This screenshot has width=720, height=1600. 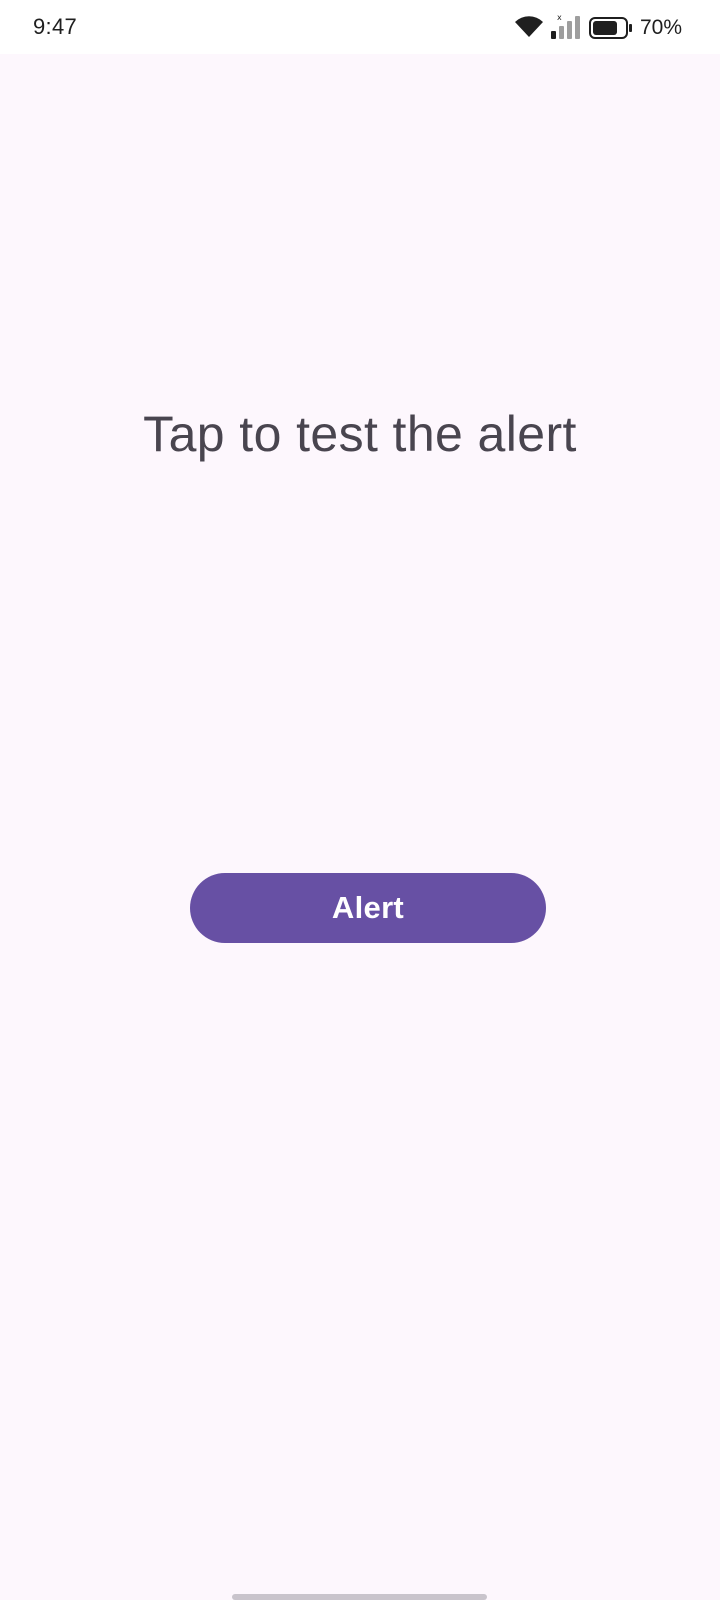 What do you see at coordinates (611, 30) in the screenshot?
I see `battery-icon` at bounding box center [611, 30].